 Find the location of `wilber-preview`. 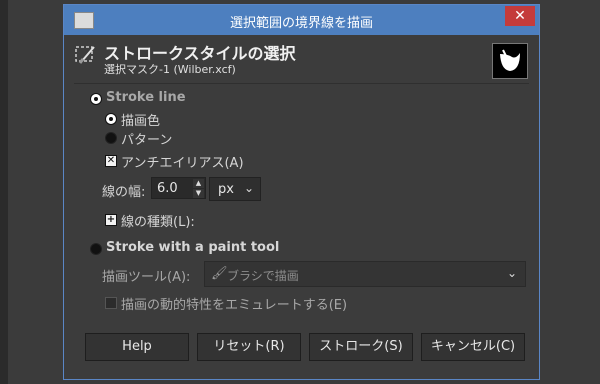

wilber-preview is located at coordinates (510, 61).